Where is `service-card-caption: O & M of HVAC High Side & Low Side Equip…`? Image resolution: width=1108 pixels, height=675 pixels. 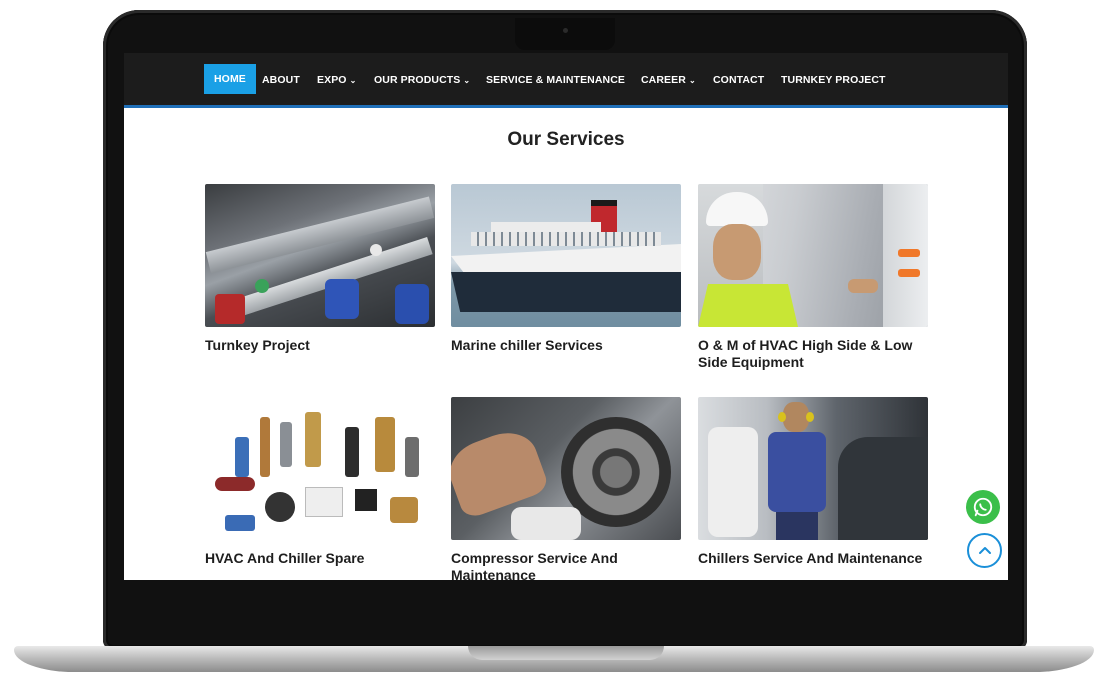 service-card-caption: O & M of HVAC High Side & Low Side Equip… is located at coordinates (805, 353).